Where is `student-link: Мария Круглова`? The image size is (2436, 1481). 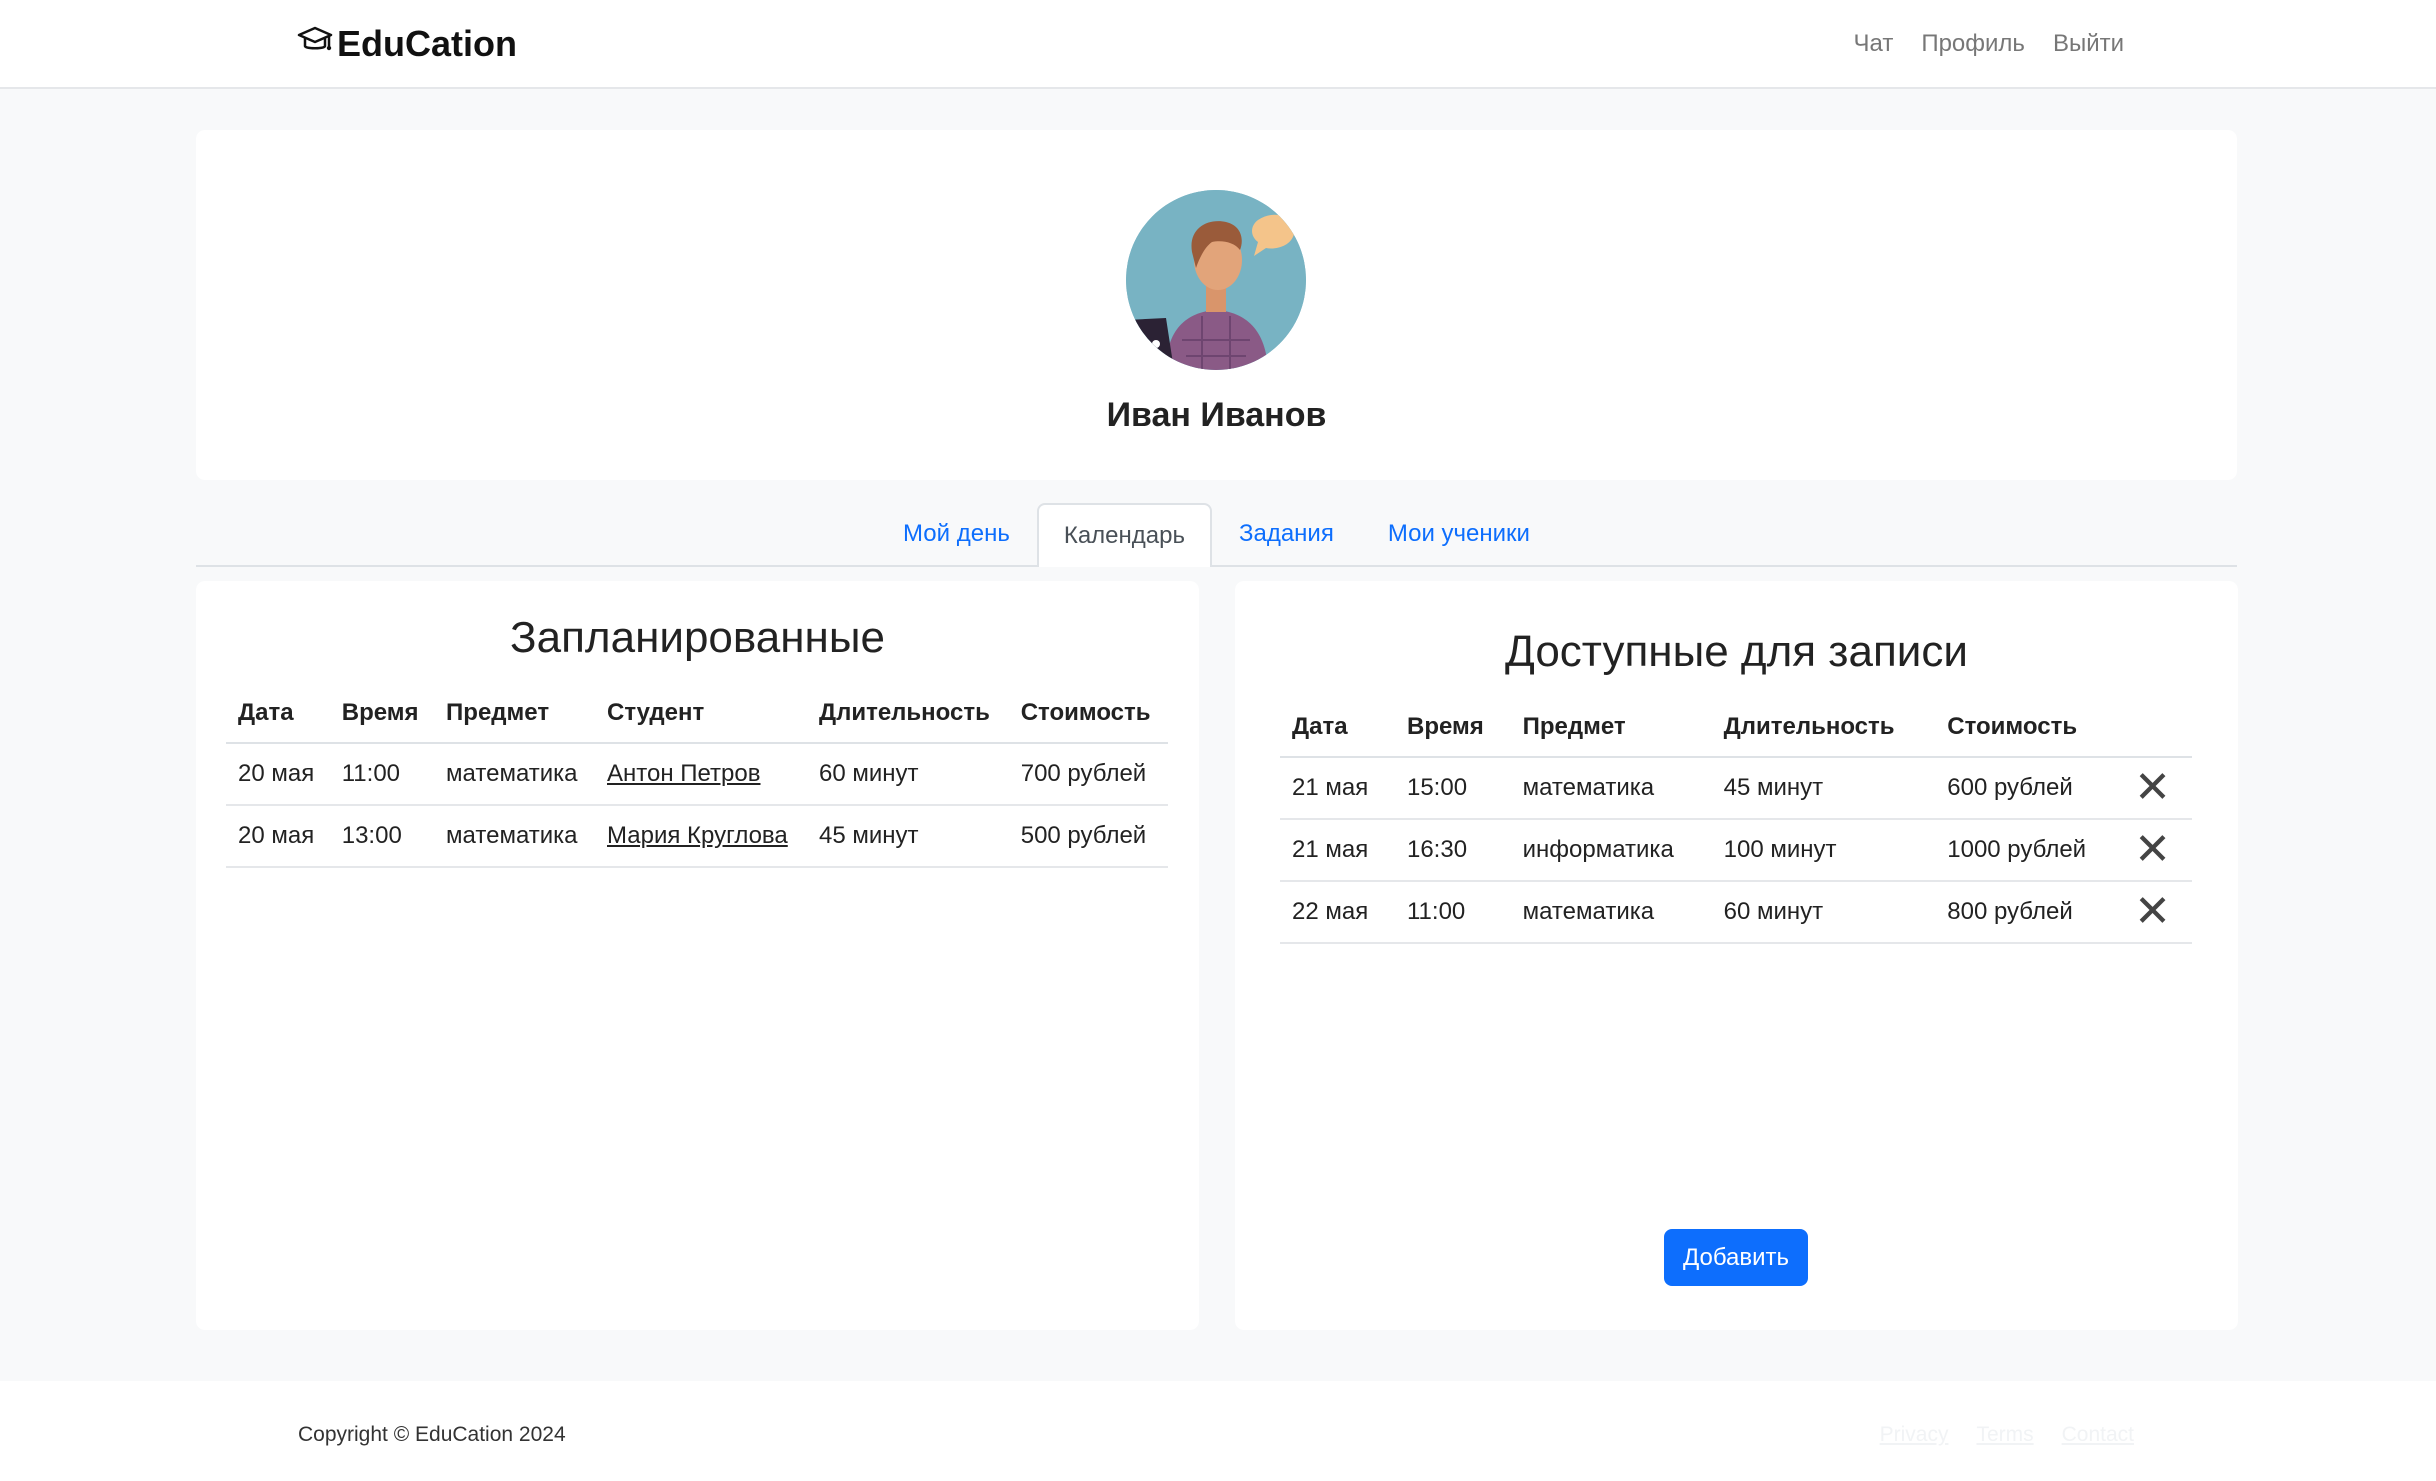 student-link: Мария Круглова is located at coordinates (697, 835).